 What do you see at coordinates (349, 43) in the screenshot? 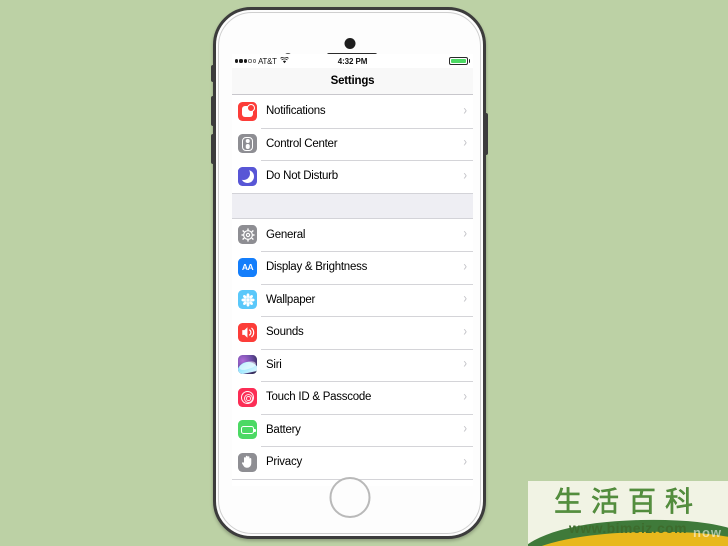
I see `front-camera-icon` at bounding box center [349, 43].